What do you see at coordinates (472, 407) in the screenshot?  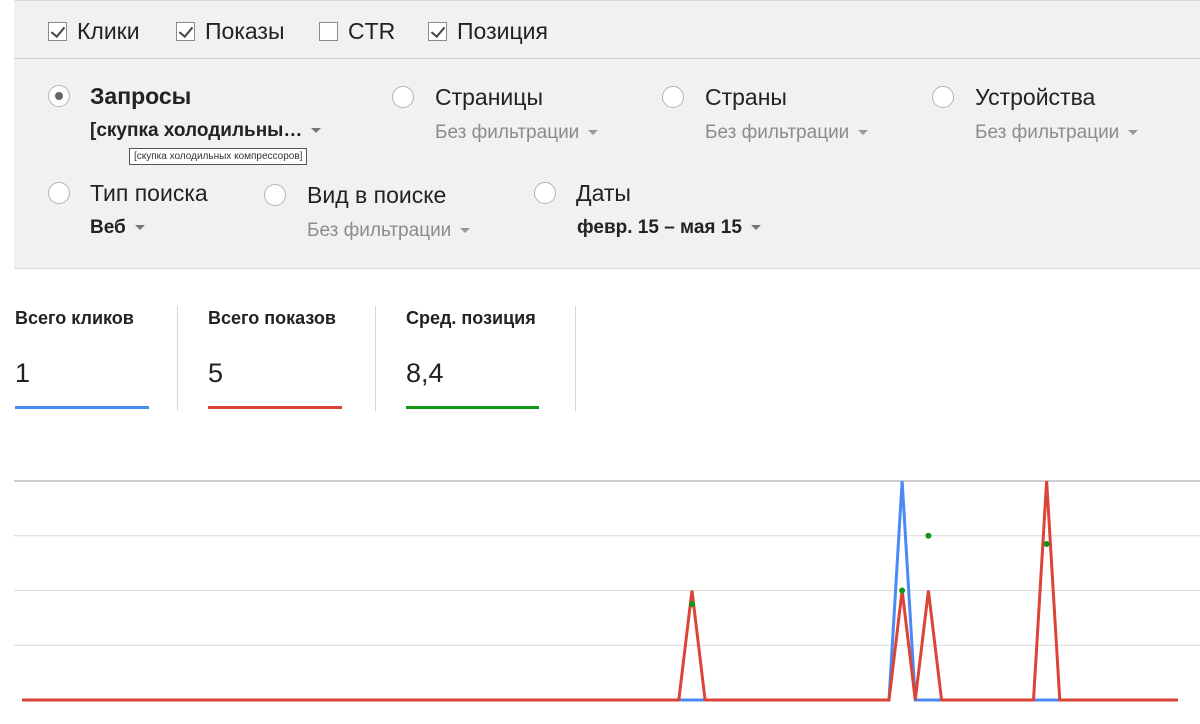 I see `total-position-color-bar` at bounding box center [472, 407].